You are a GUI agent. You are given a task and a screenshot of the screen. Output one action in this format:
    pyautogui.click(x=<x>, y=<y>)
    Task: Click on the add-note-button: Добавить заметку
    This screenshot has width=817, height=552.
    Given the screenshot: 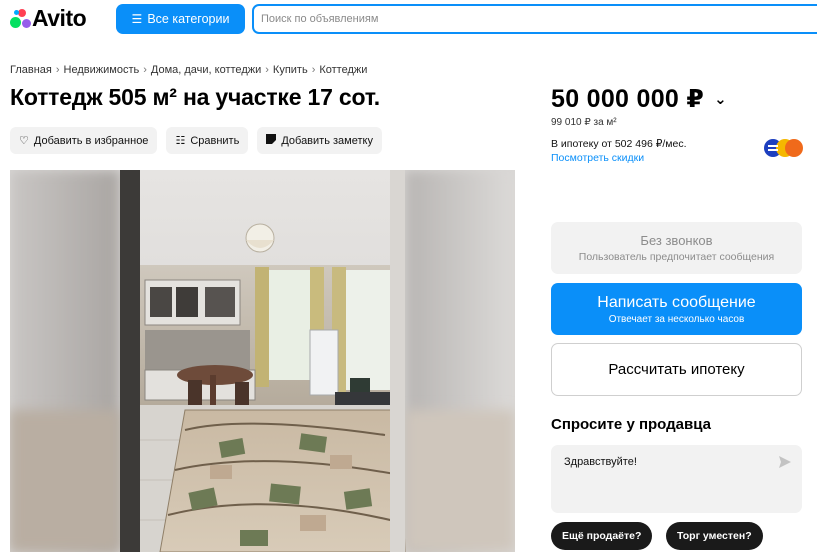 What is the action you would take?
    pyautogui.click(x=319, y=140)
    